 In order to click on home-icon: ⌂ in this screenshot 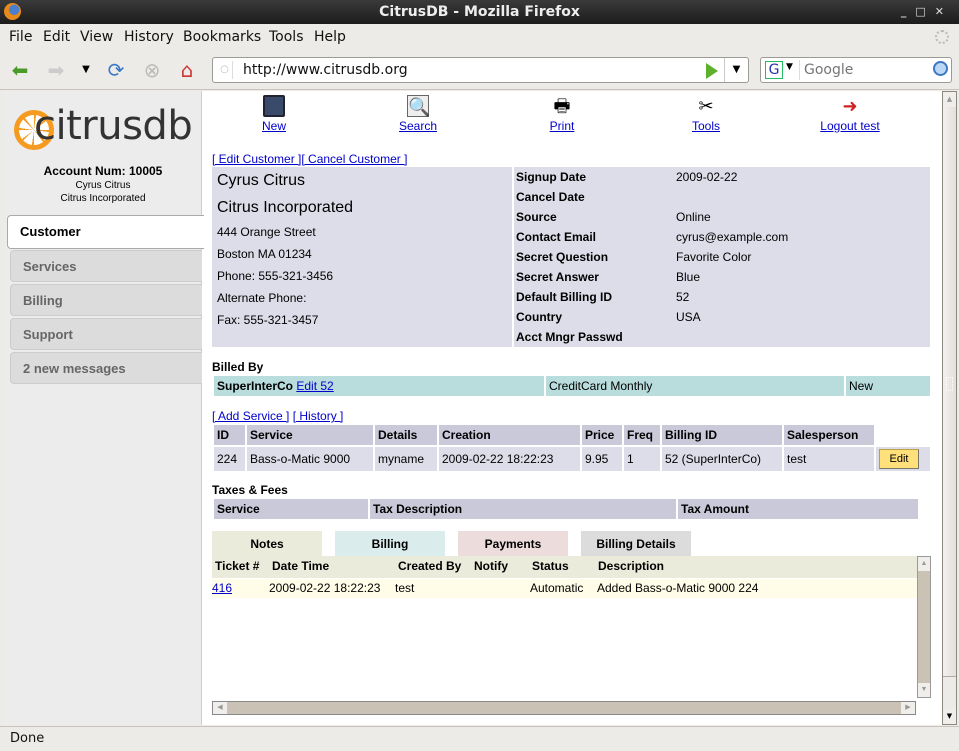, I will do `click(187, 71)`.